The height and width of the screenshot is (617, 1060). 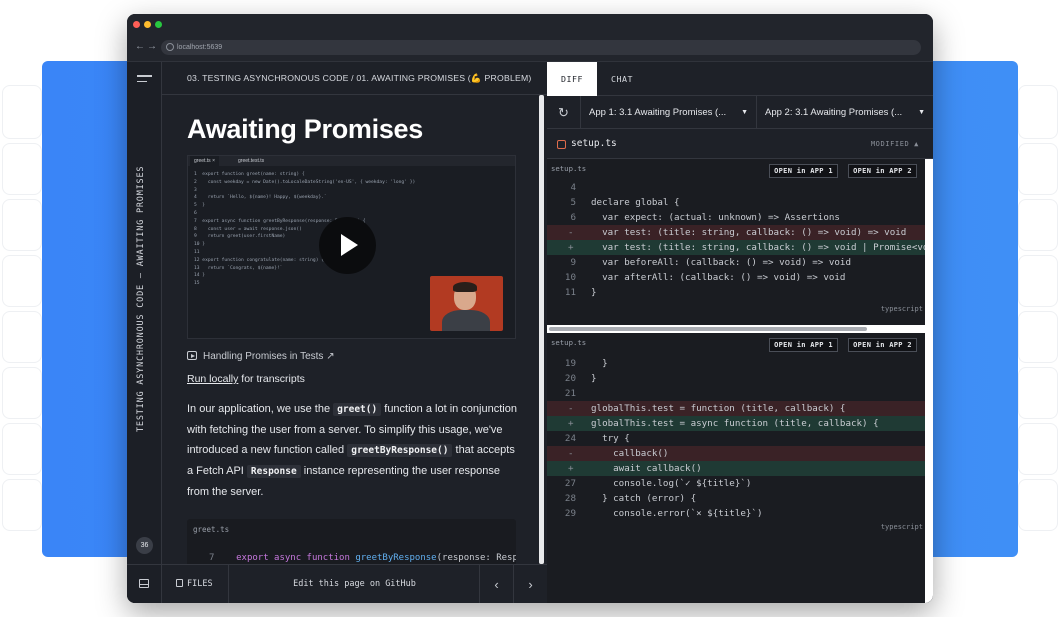 I want to click on modified-badge: MODIFIED ▲, so click(x=895, y=144).